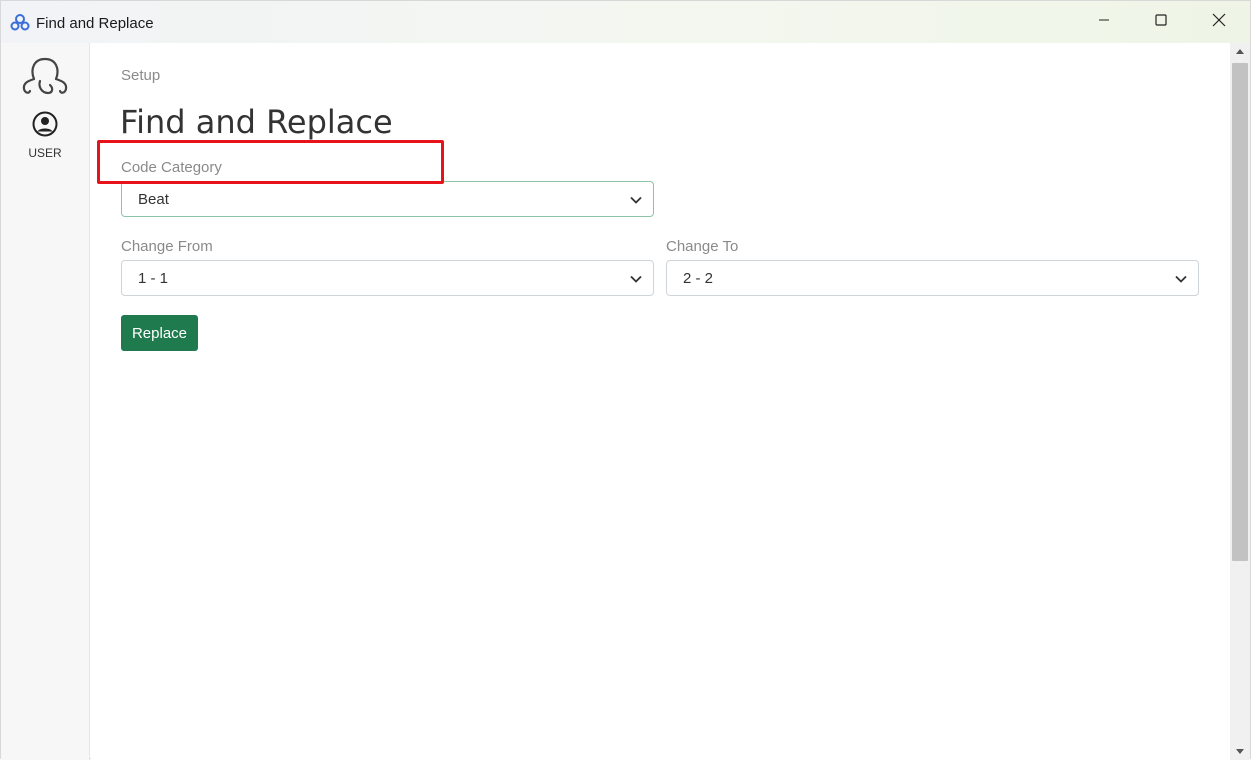  I want to click on change-from-select: 1 - 1, so click(387, 278).